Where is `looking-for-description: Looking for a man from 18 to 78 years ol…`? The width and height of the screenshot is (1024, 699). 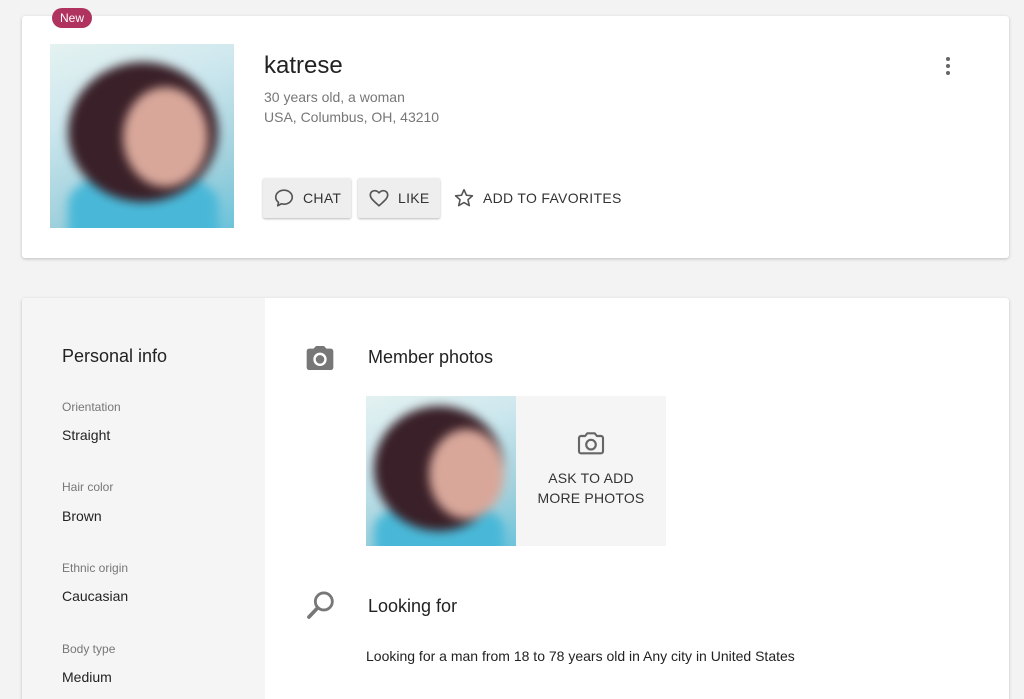 looking-for-description: Looking for a man from 18 to 78 years ol… is located at coordinates (580, 656).